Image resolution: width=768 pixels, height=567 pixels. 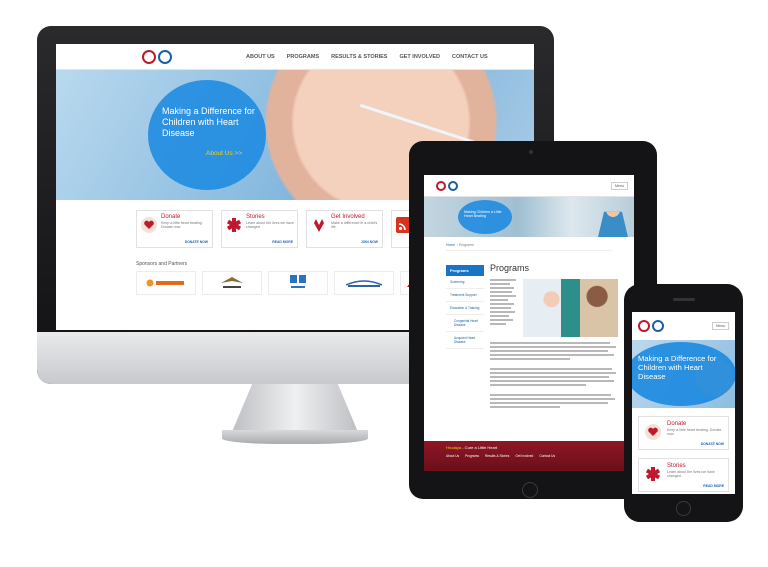 What do you see at coordinates (224, 153) in the screenshot?
I see `hero-about-link: About Us >>` at bounding box center [224, 153].